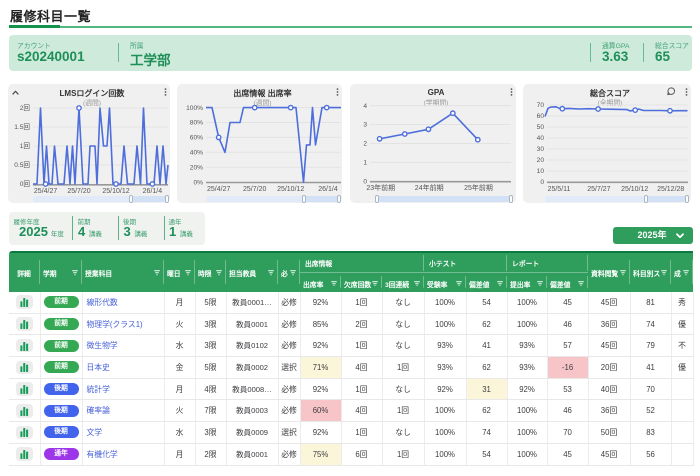 The width and height of the screenshot is (700, 476). I want to click on svg-text: 25/12/28, so click(670, 189).